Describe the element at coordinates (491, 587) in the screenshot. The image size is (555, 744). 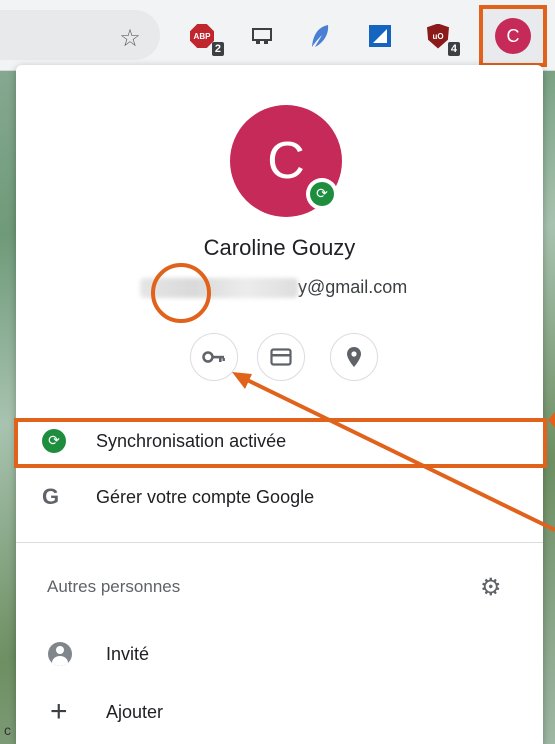
I see `gear-icon: ⚙` at that location.